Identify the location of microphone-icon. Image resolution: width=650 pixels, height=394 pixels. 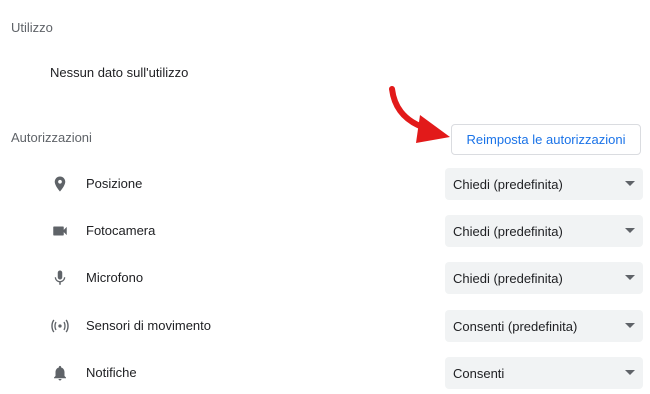
(60, 278).